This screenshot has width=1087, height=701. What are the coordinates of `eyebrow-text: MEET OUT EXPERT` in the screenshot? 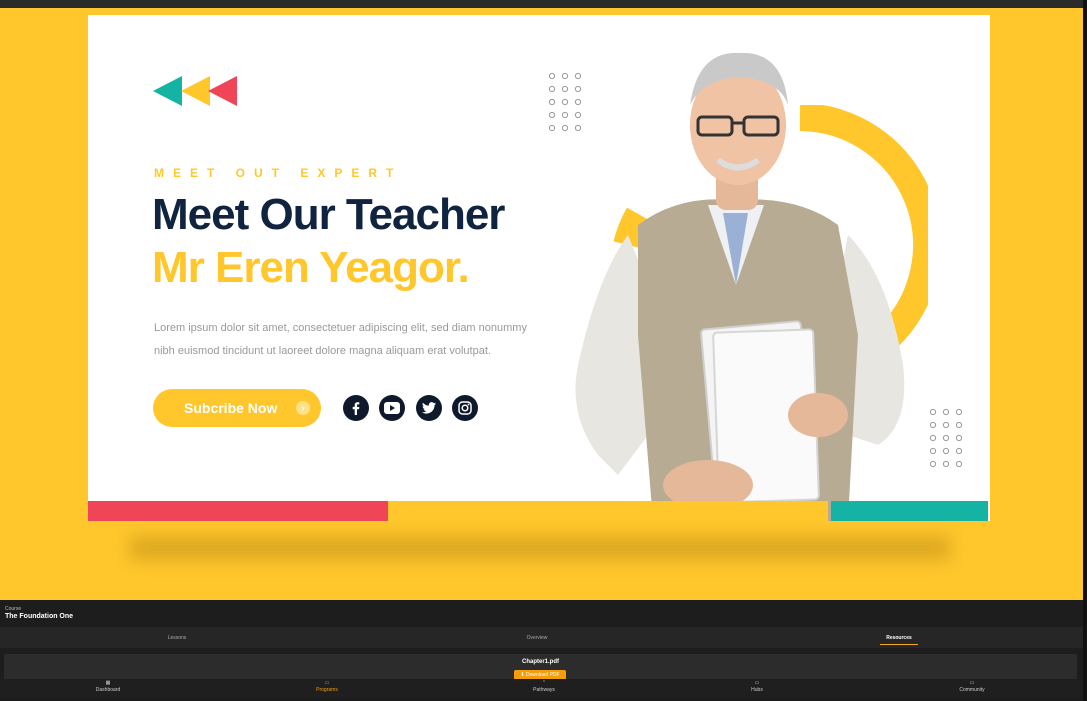 It's located at (278, 173).